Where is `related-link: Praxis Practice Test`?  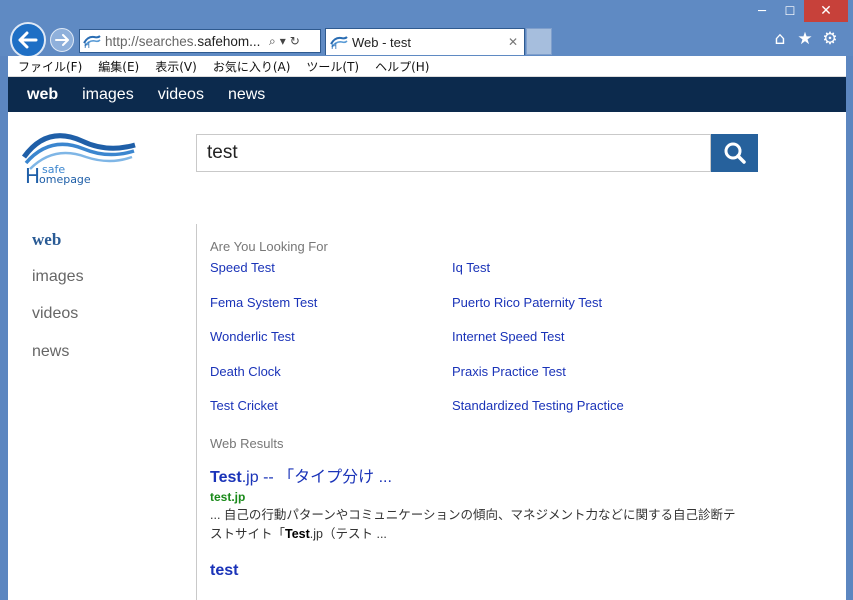
related-link: Praxis Practice Test is located at coordinates (573, 381).